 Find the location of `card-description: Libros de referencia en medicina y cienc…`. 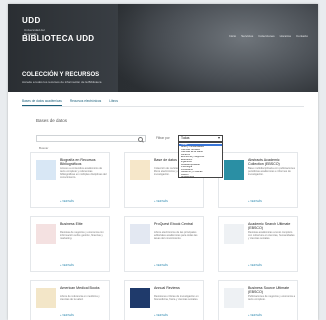

card-description: Libros de referencia en medicina y cienc… is located at coordinates (80, 298).